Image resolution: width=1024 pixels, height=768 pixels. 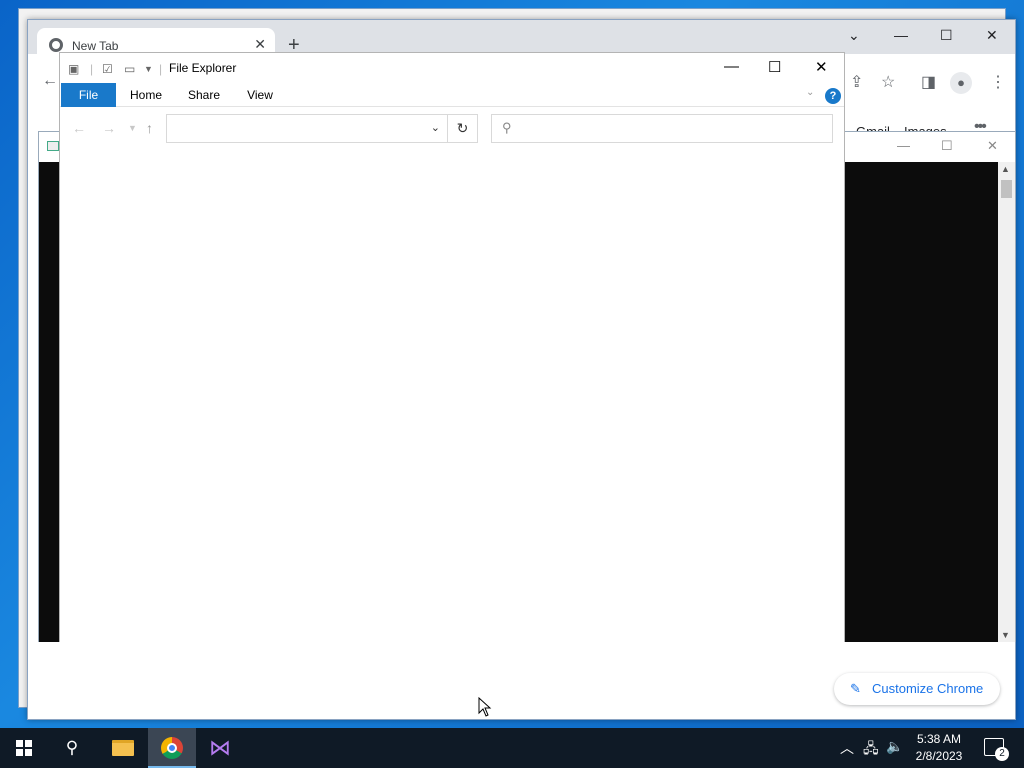 I want to click on explorer-app-icon: ▣, so click(x=74, y=69).